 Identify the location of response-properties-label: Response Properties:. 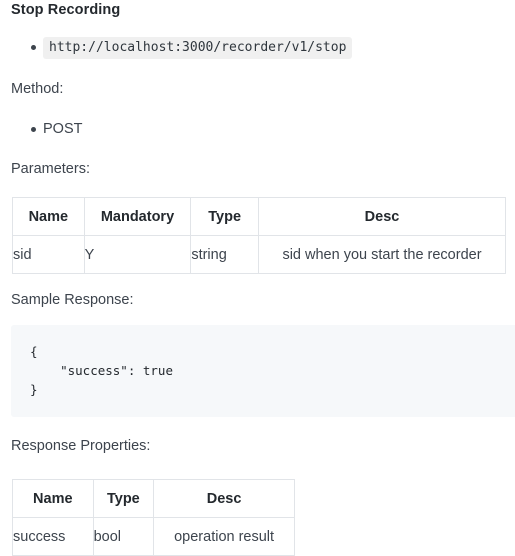
(81, 446).